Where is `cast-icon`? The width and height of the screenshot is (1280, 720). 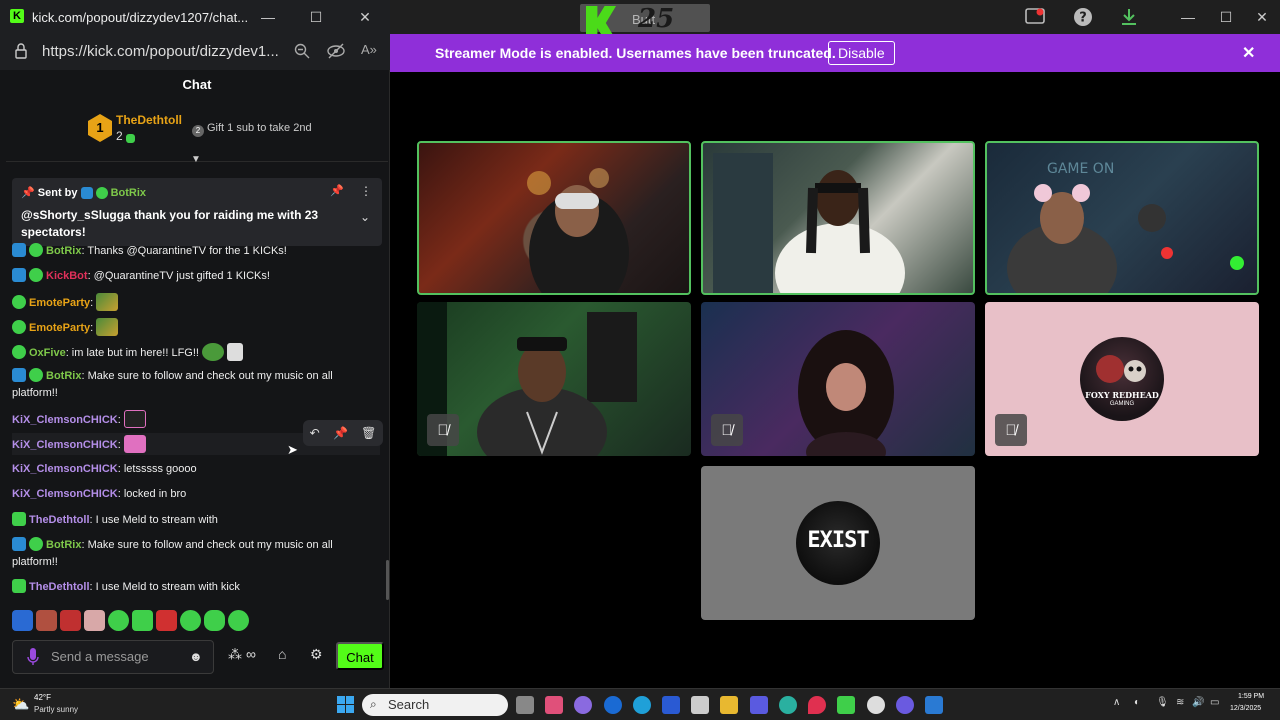
cast-icon is located at coordinates (1035, 17).